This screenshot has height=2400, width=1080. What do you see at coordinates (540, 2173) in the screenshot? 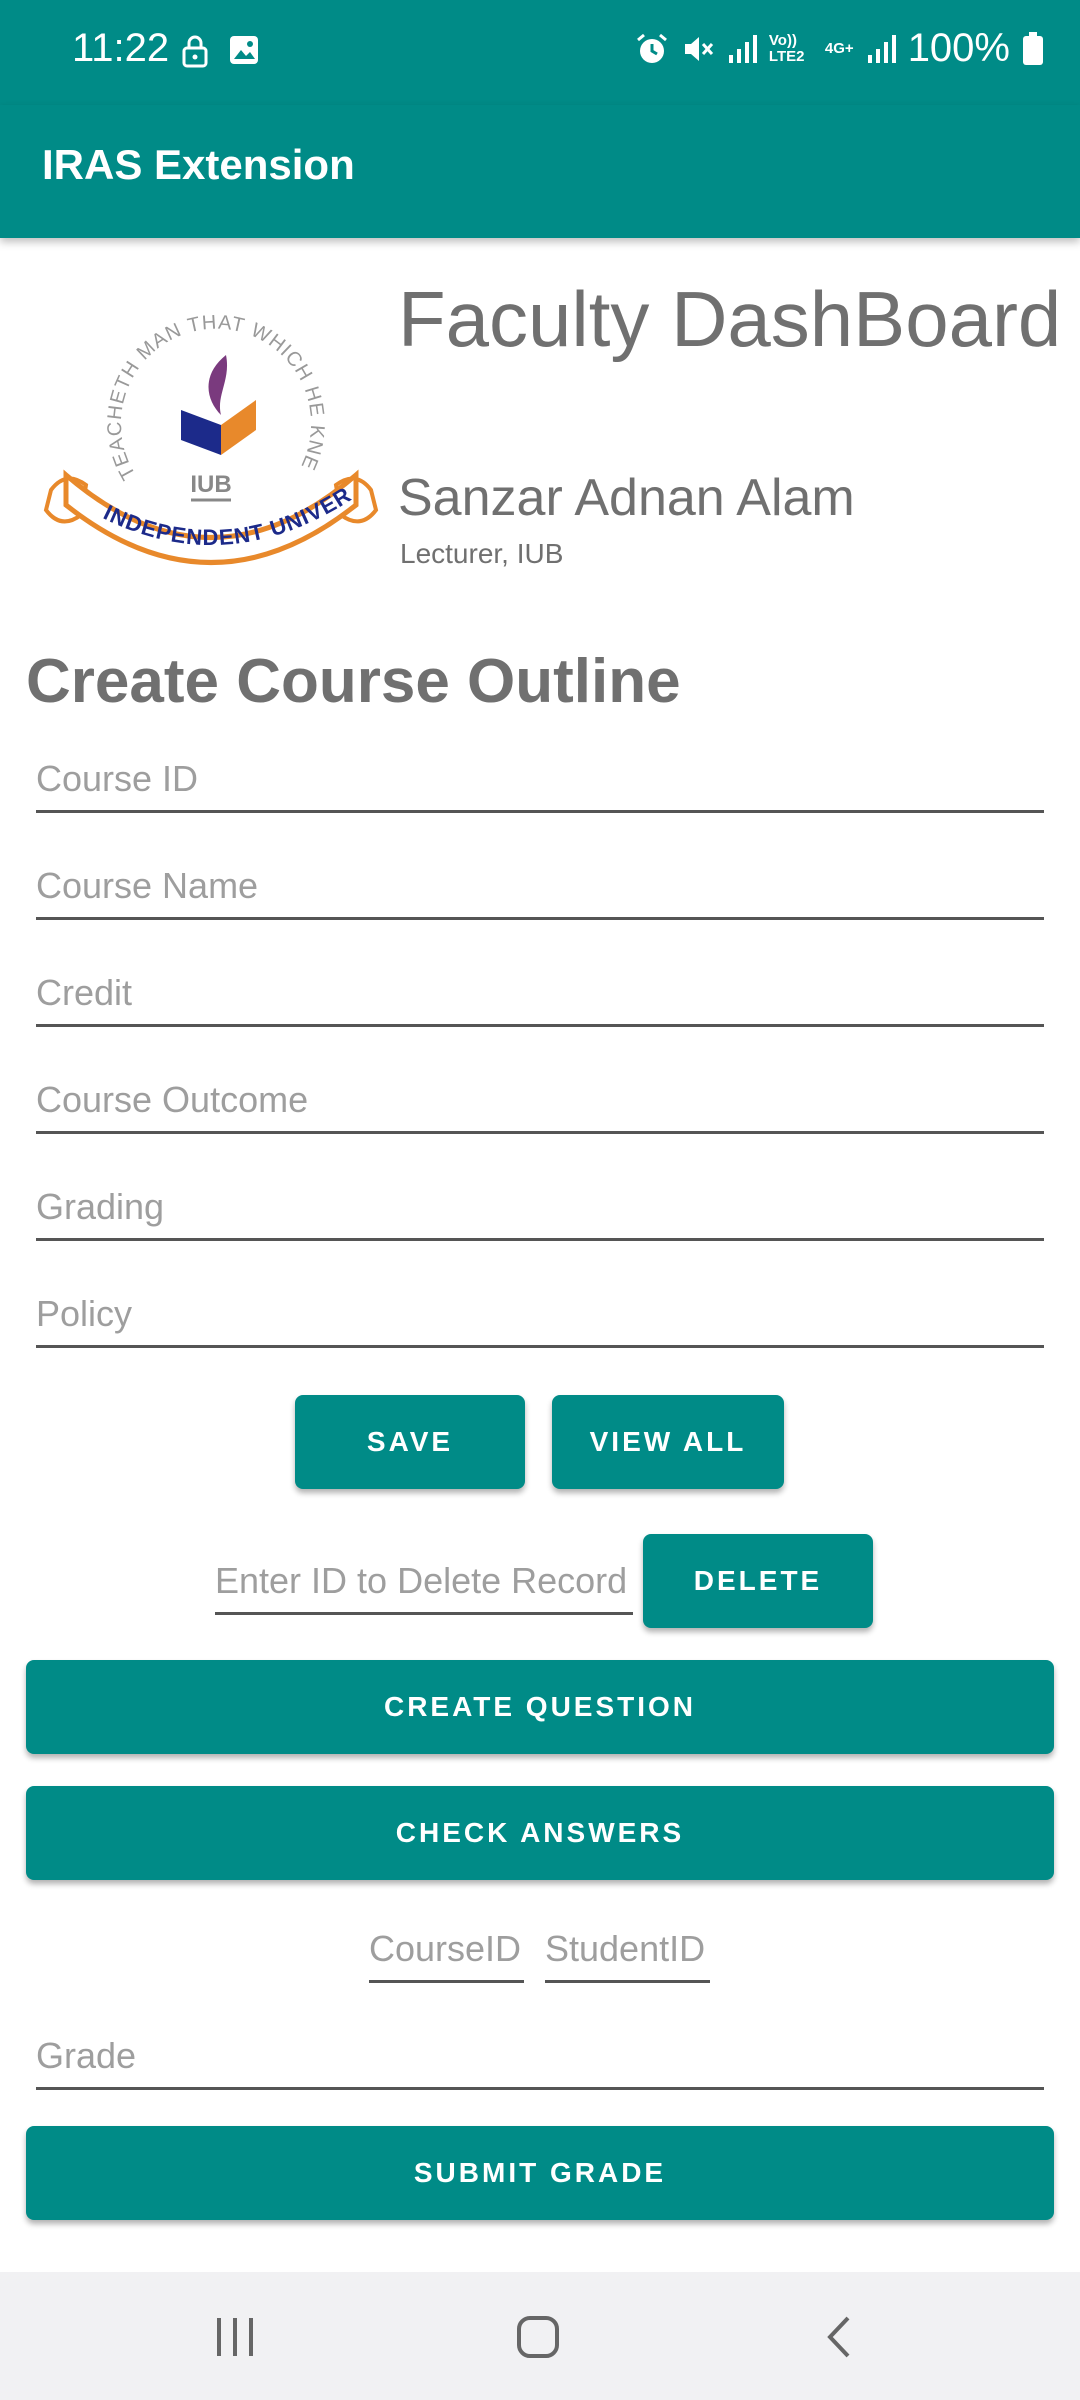
I see `submit-grade-button: SUBMIT GRADE` at bounding box center [540, 2173].